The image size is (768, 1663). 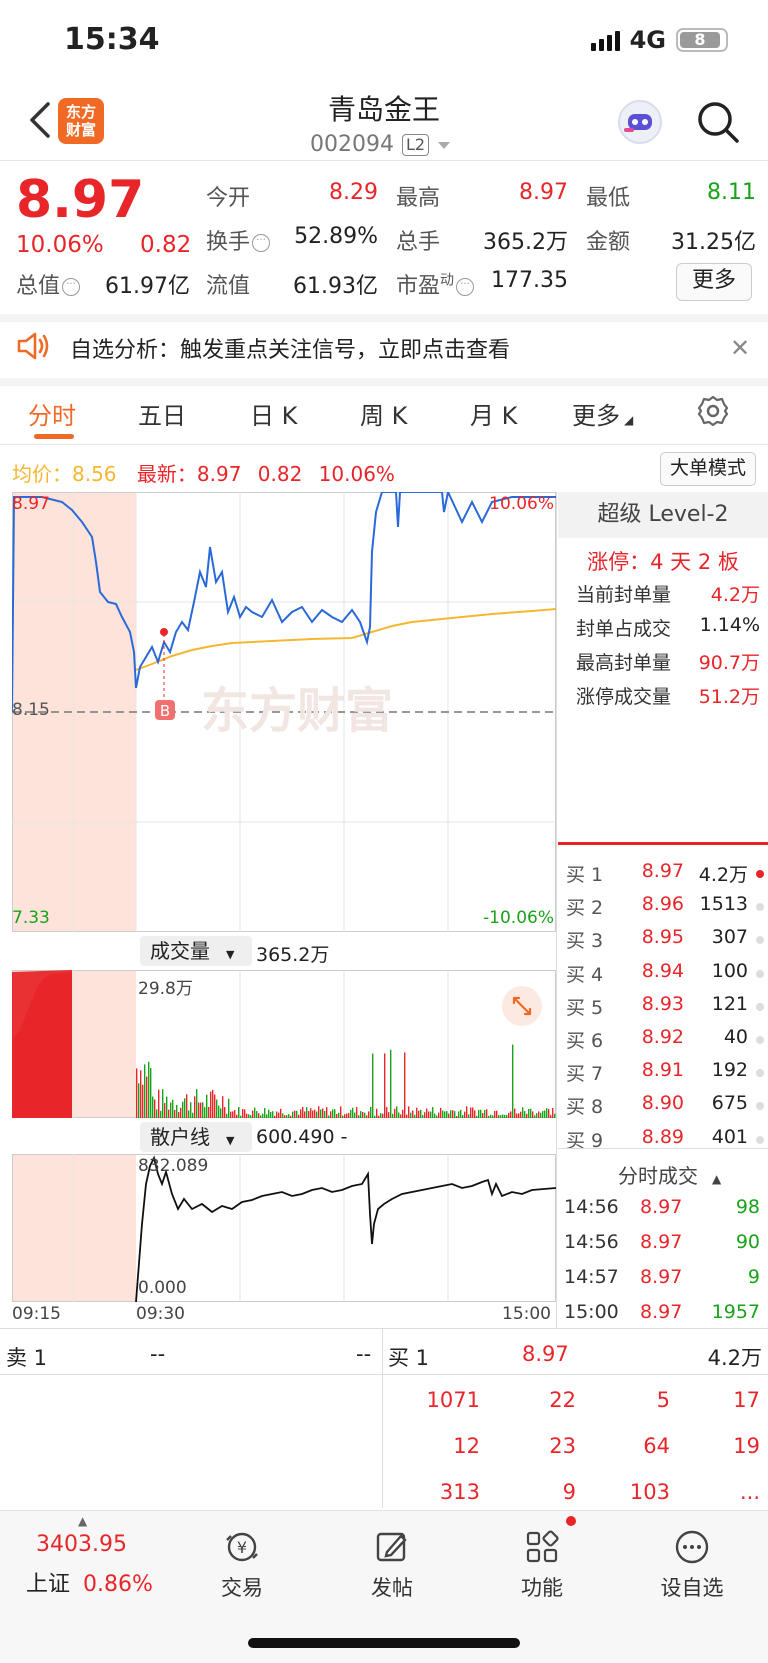 What do you see at coordinates (166, 474) in the screenshot?
I see `latest-label: 最新：` at bounding box center [166, 474].